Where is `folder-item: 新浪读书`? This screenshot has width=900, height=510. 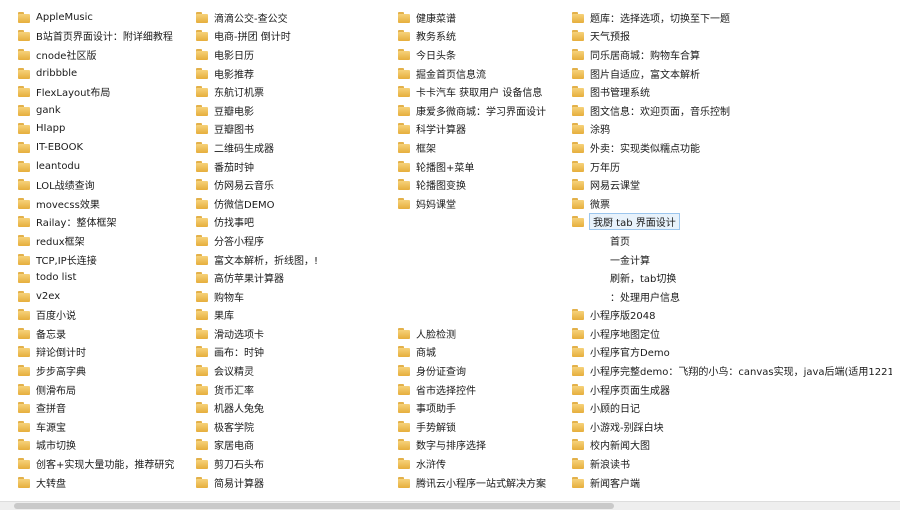
folder-item: 新浪读书 is located at coordinates (732, 463).